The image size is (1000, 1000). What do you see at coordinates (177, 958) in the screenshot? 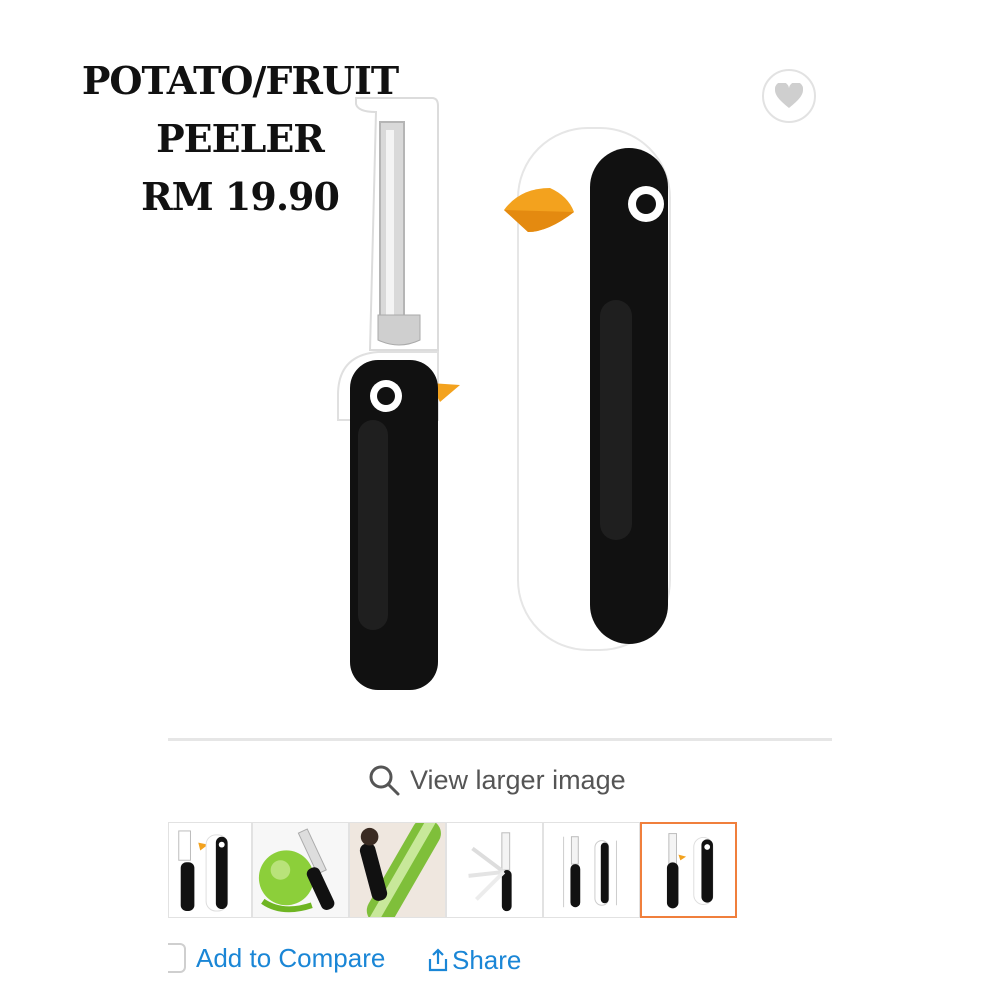
I see `compare-checkbox` at bounding box center [177, 958].